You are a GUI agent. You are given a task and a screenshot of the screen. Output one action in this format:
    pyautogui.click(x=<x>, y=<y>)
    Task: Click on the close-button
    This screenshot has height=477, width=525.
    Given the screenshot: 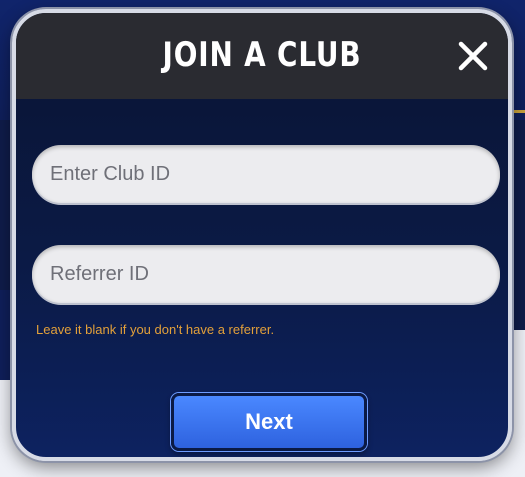 What is the action you would take?
    pyautogui.click(x=473, y=56)
    